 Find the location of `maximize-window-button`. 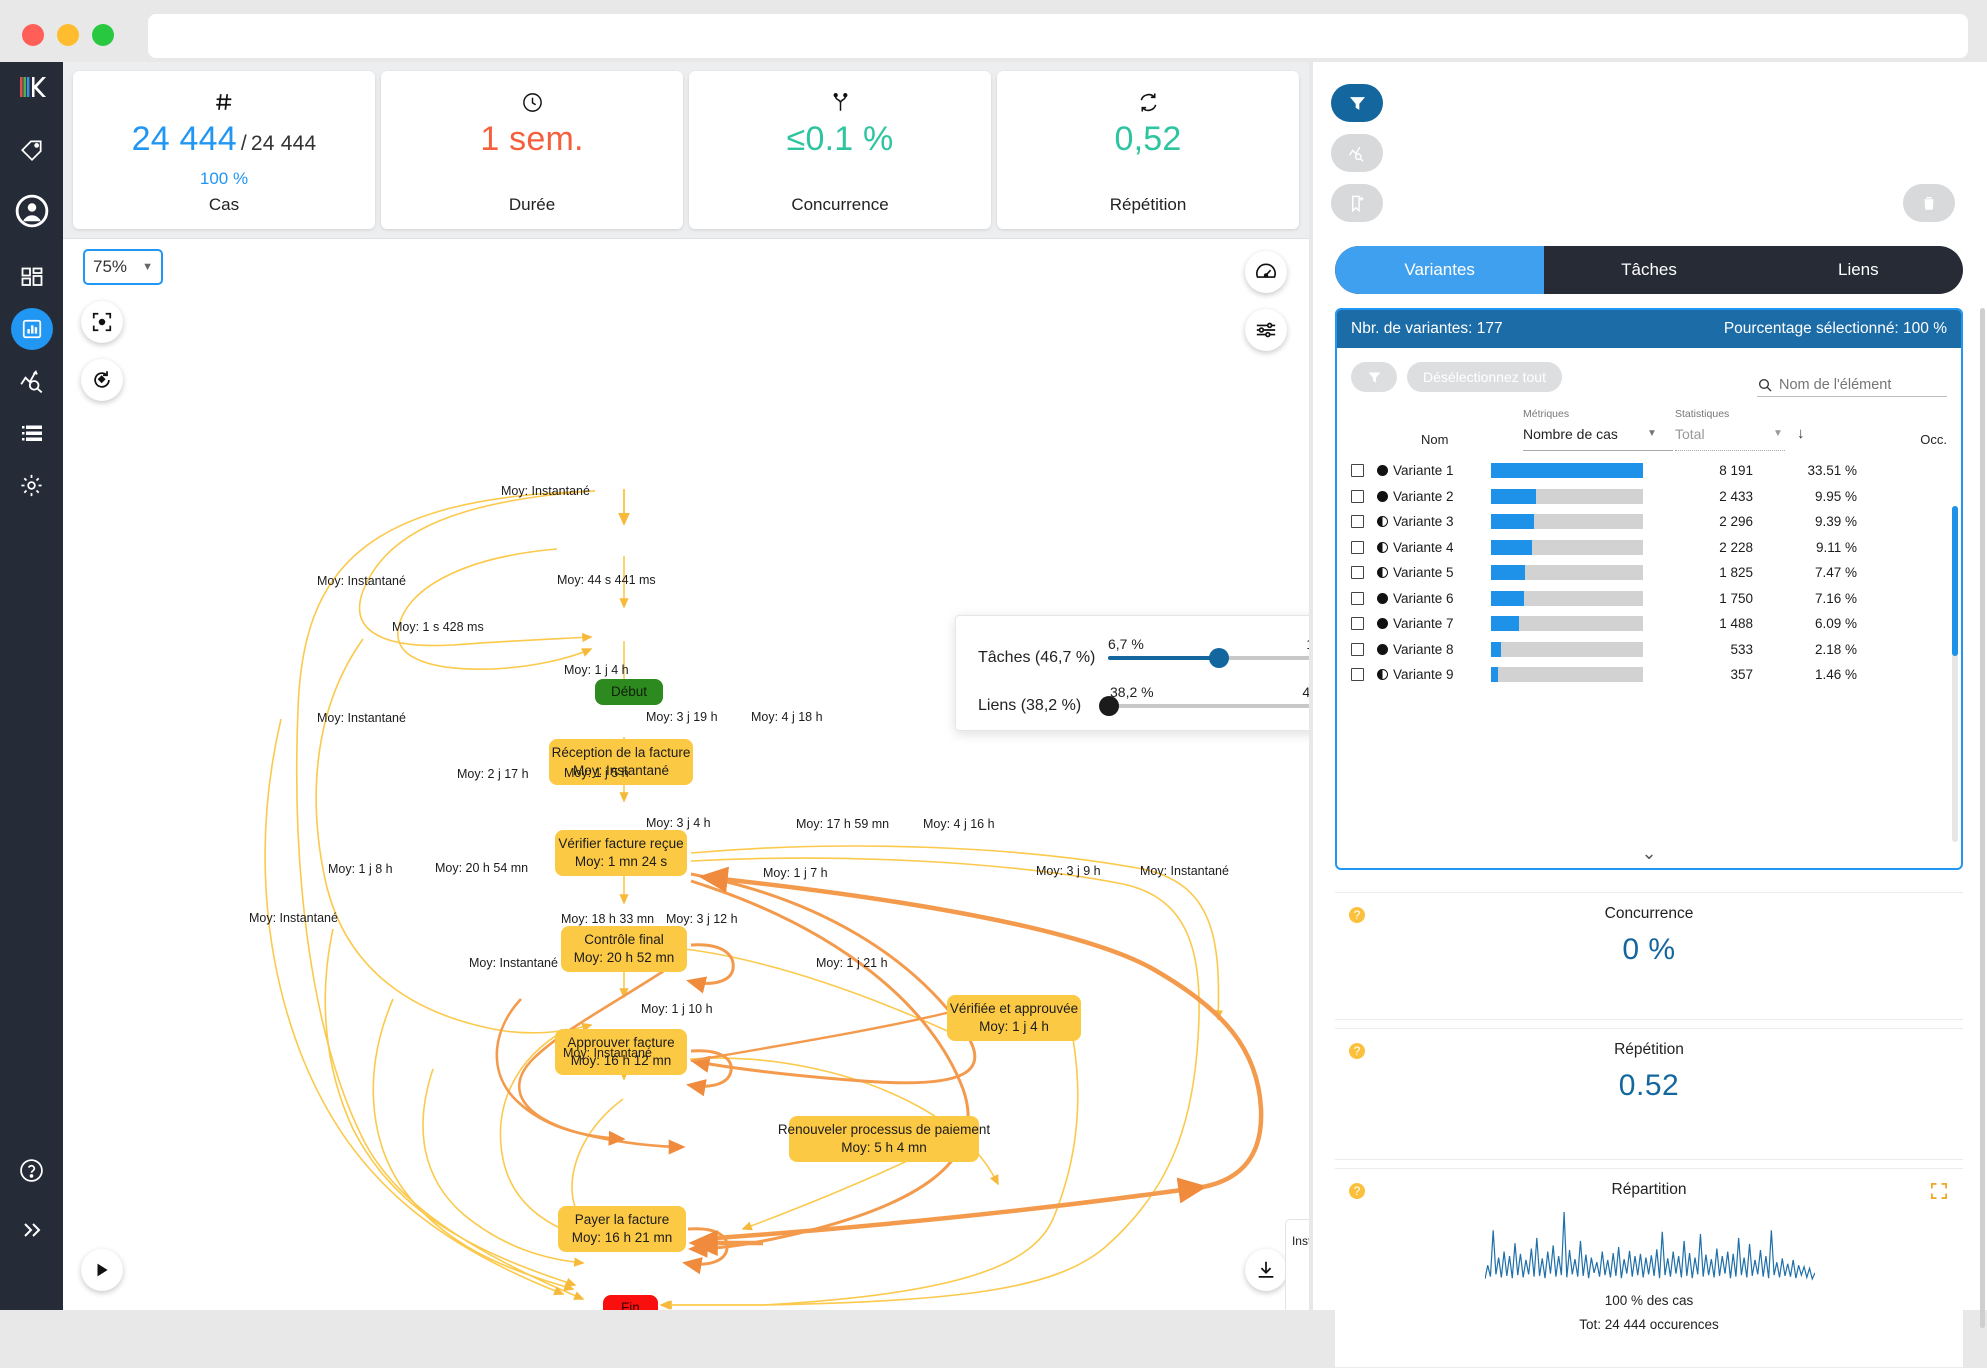

maximize-window-button is located at coordinates (103, 35).